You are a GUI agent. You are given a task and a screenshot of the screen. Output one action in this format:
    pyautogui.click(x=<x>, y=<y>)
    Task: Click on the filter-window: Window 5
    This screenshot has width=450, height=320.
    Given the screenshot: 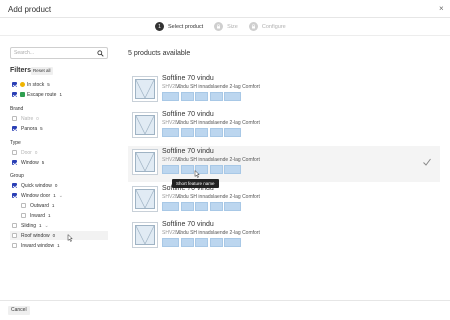 What is the action you would take?
    pyautogui.click(x=28, y=162)
    